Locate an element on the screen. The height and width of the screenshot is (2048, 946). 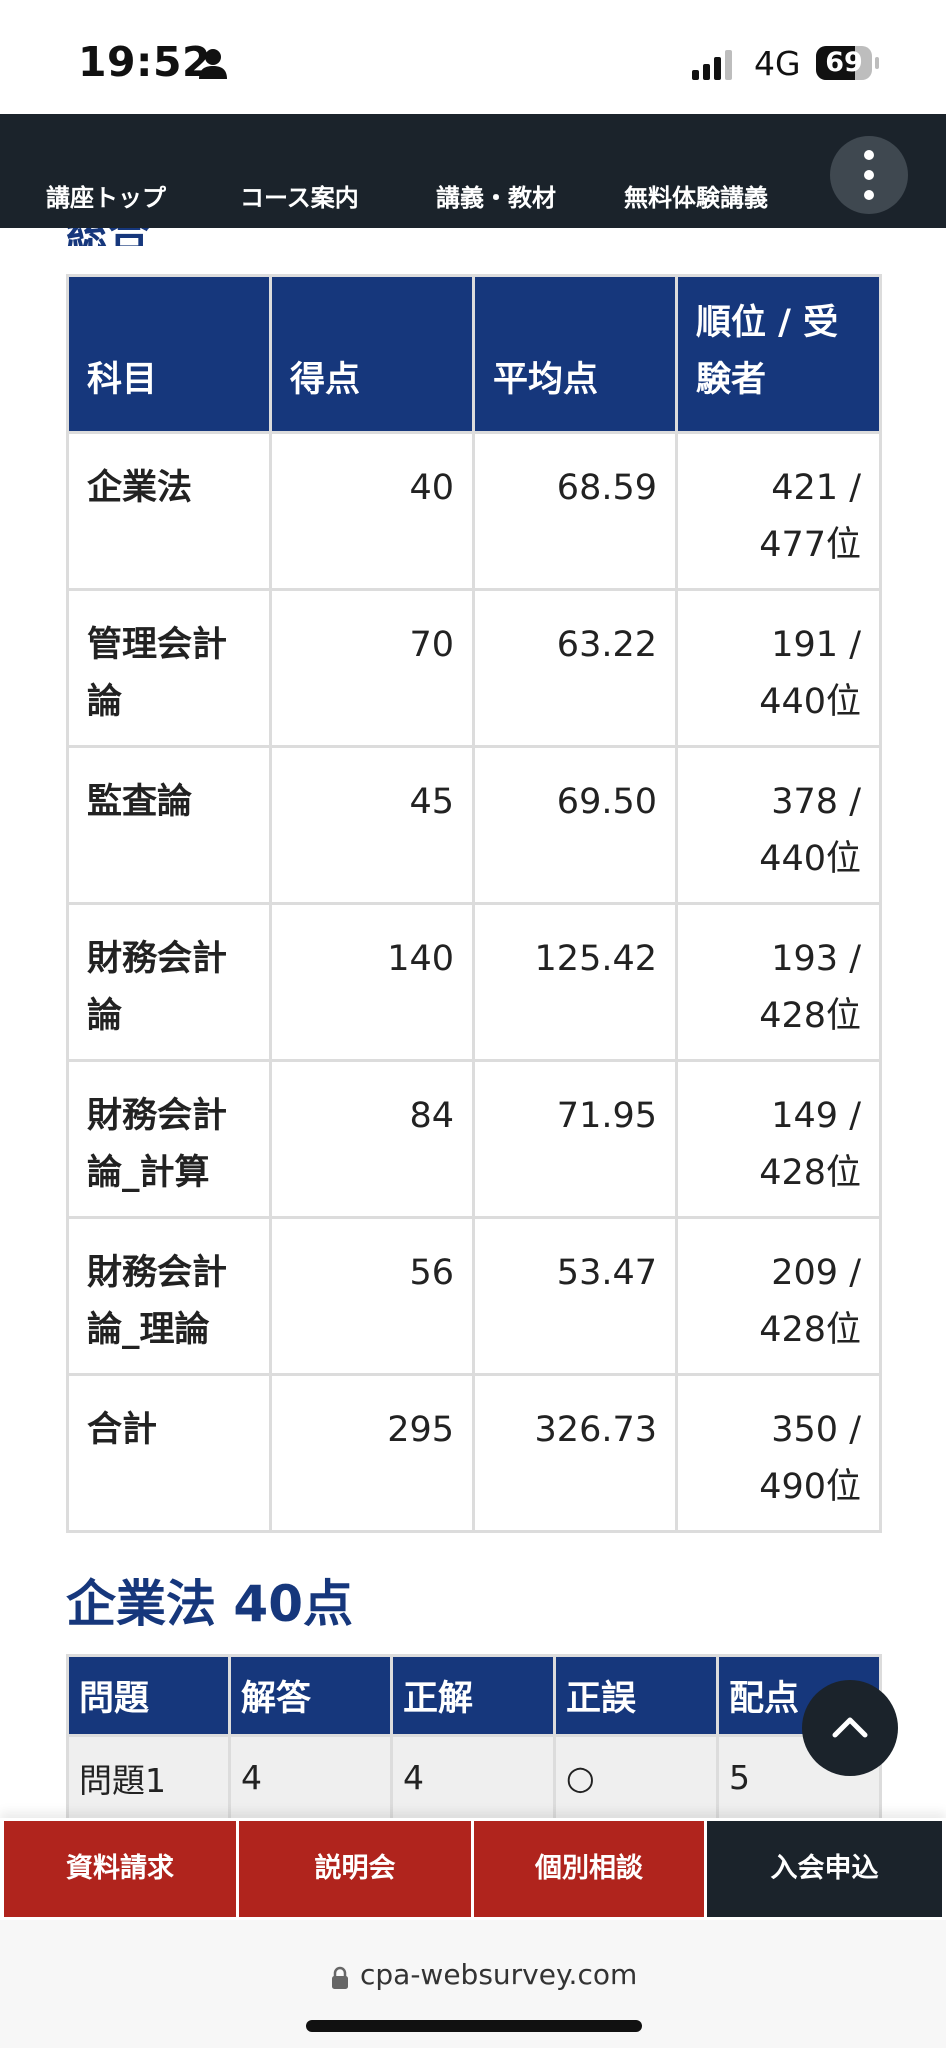
col-correct: 正解 is located at coordinates (473, 1695).